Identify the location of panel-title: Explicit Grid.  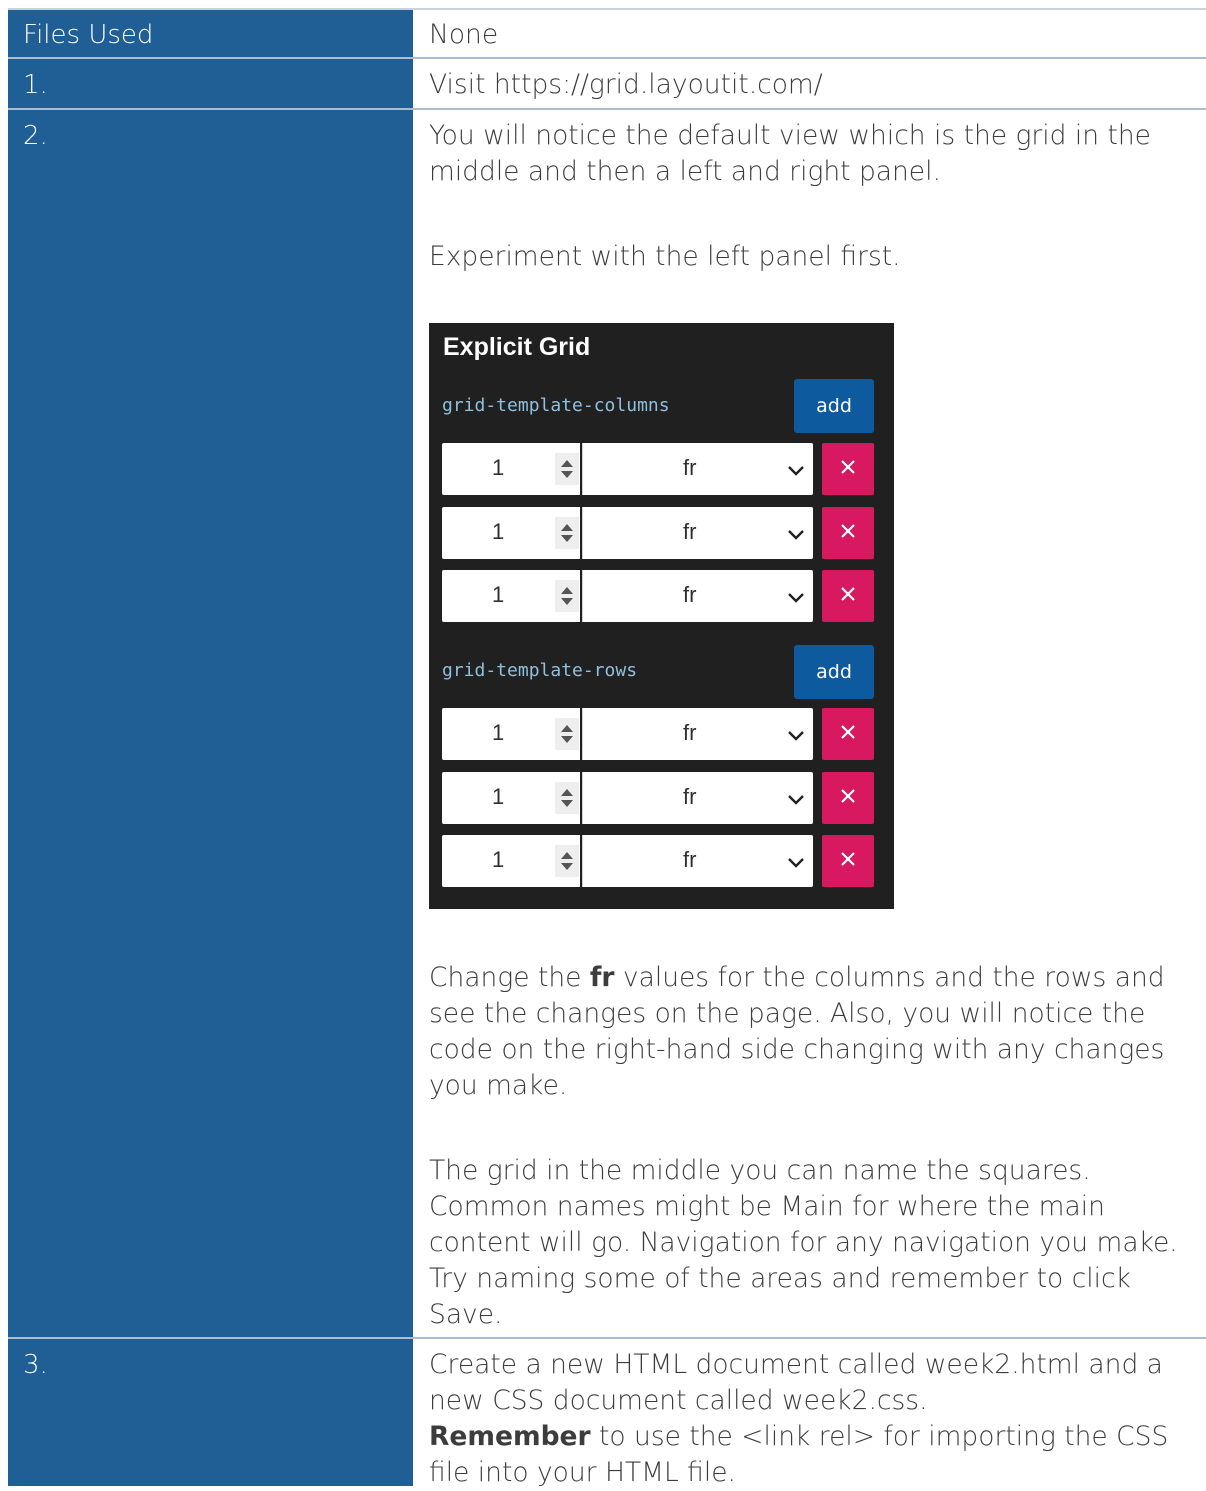
(517, 347).